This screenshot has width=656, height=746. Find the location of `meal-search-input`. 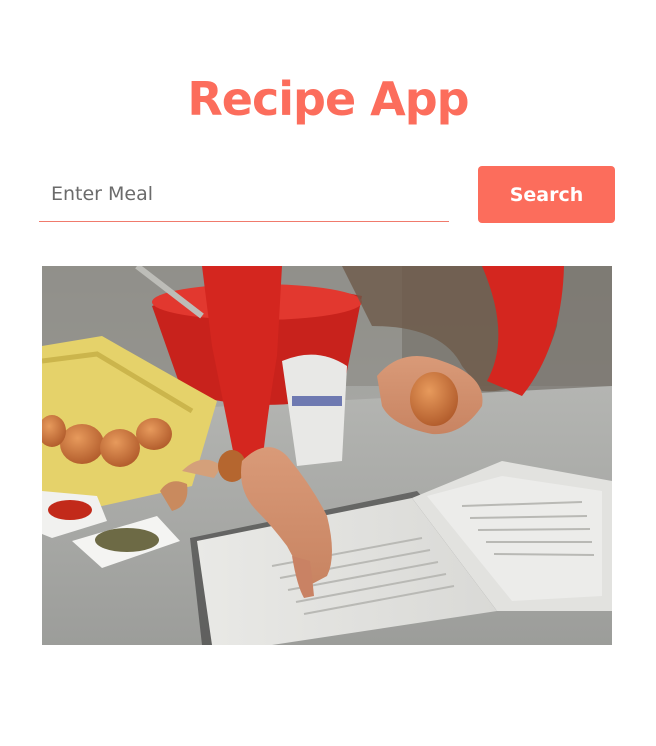

meal-search-input is located at coordinates (244, 194).